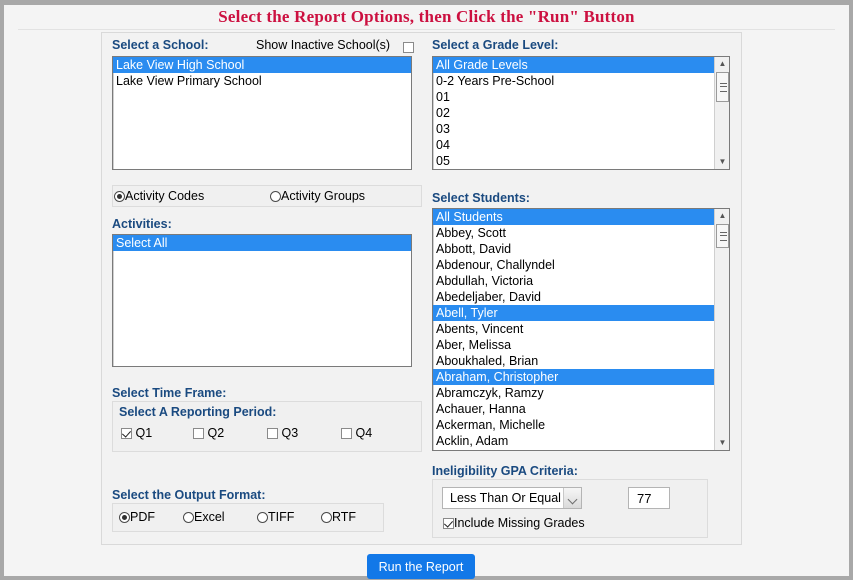  Describe the element at coordinates (421, 566) in the screenshot. I see `run-report-button: Run the Report` at that location.